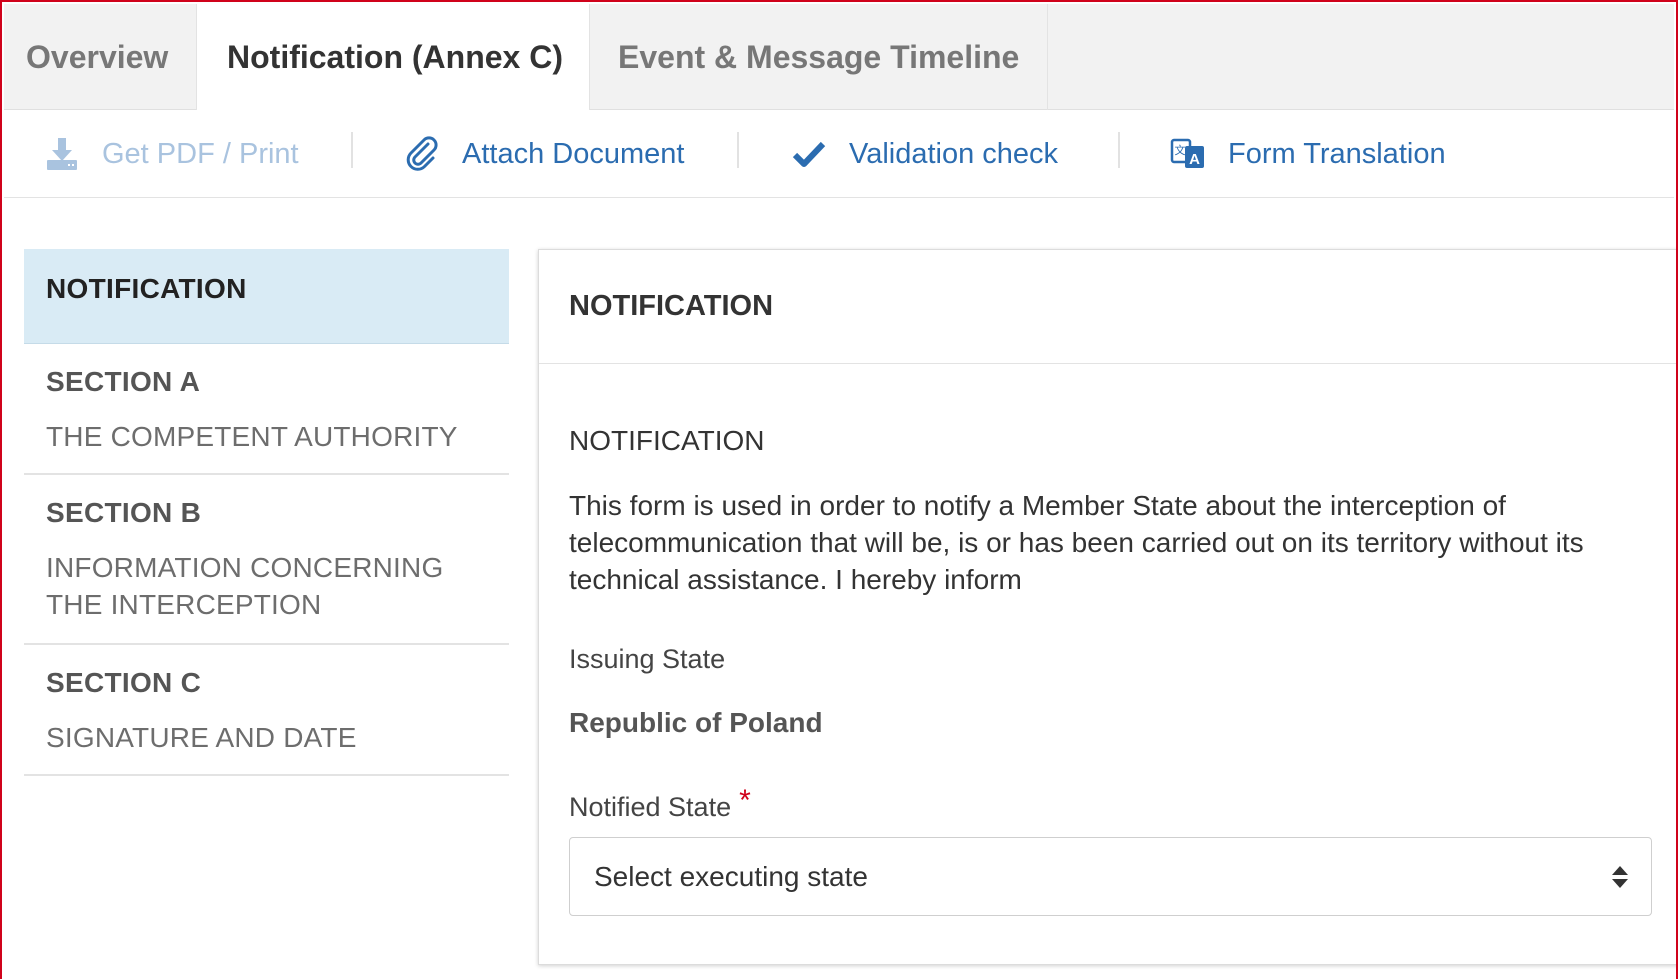 This screenshot has height=979, width=1678. I want to click on nav-item-subtitle: THE COMPETENT AUTHORITY, so click(252, 436).